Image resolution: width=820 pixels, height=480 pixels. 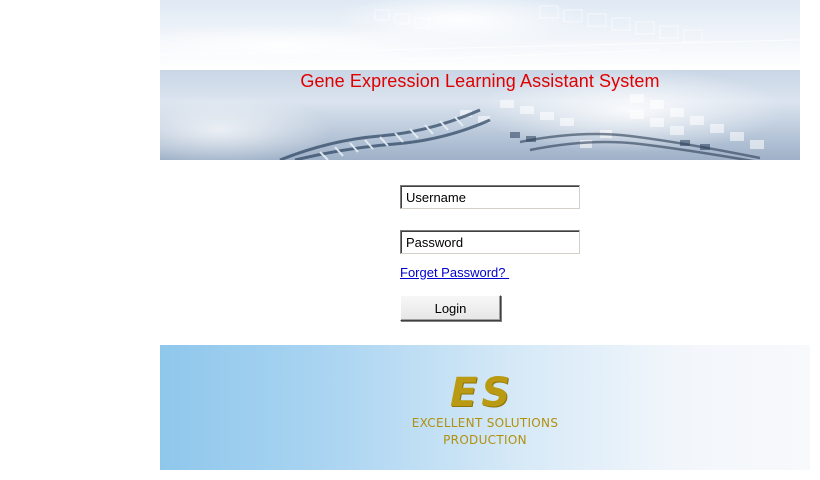 What do you see at coordinates (485, 440) in the screenshot?
I see `company-logo-line-2: PRODUCTION` at bounding box center [485, 440].